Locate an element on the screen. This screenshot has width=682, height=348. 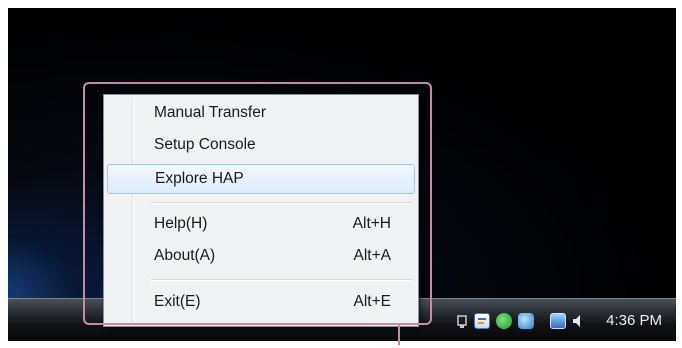
app-icon is located at coordinates (526, 320).